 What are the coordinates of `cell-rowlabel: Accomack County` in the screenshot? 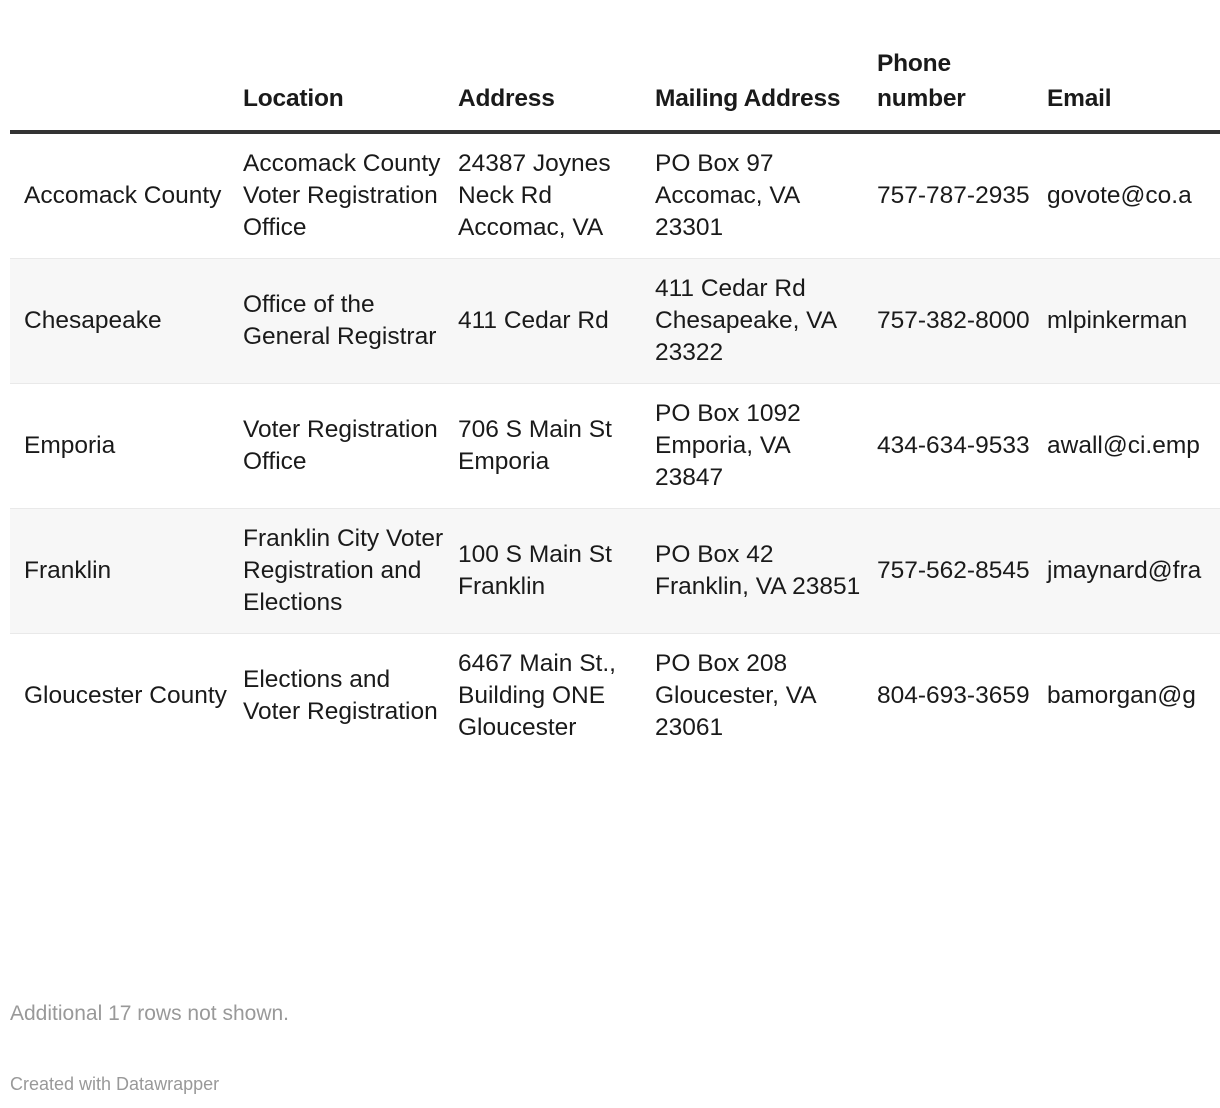 It's located at (123, 195).